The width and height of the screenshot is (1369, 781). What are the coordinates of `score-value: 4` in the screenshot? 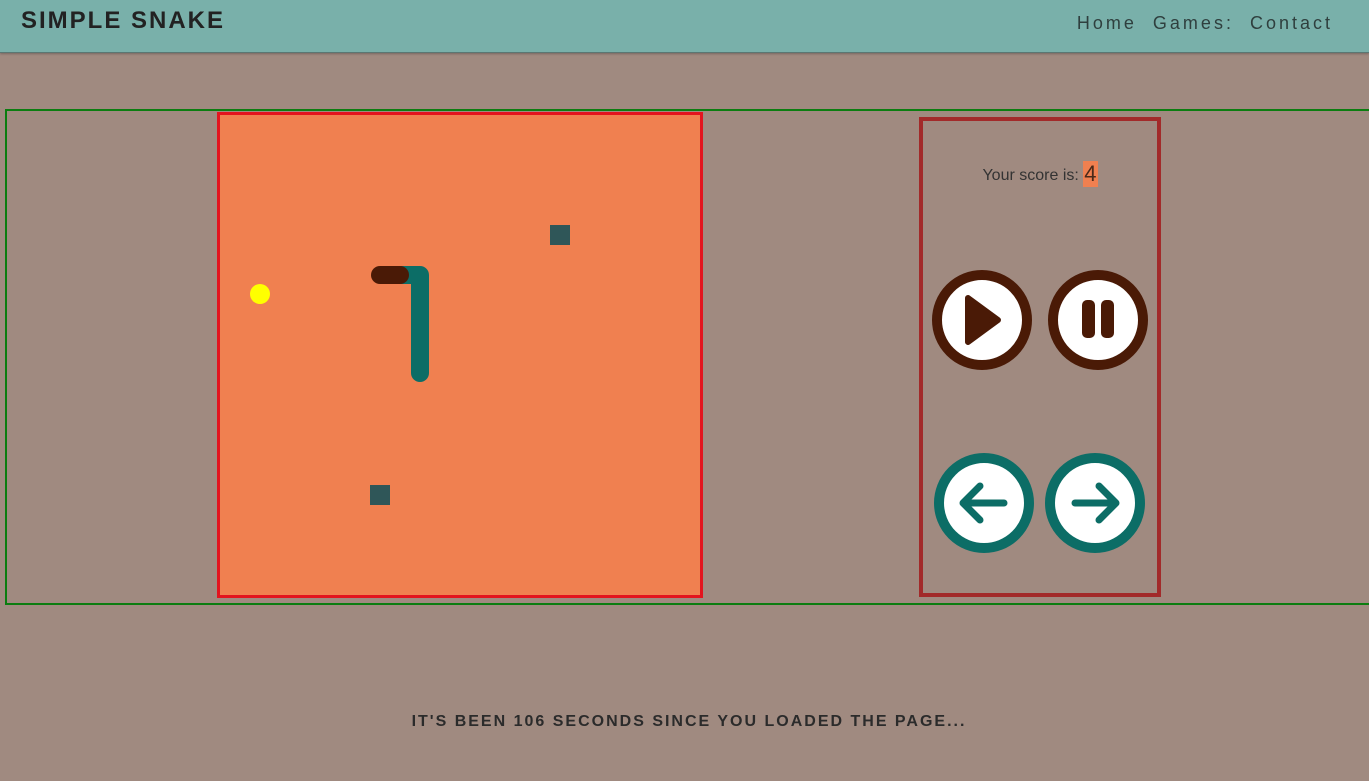 It's located at (1090, 174).